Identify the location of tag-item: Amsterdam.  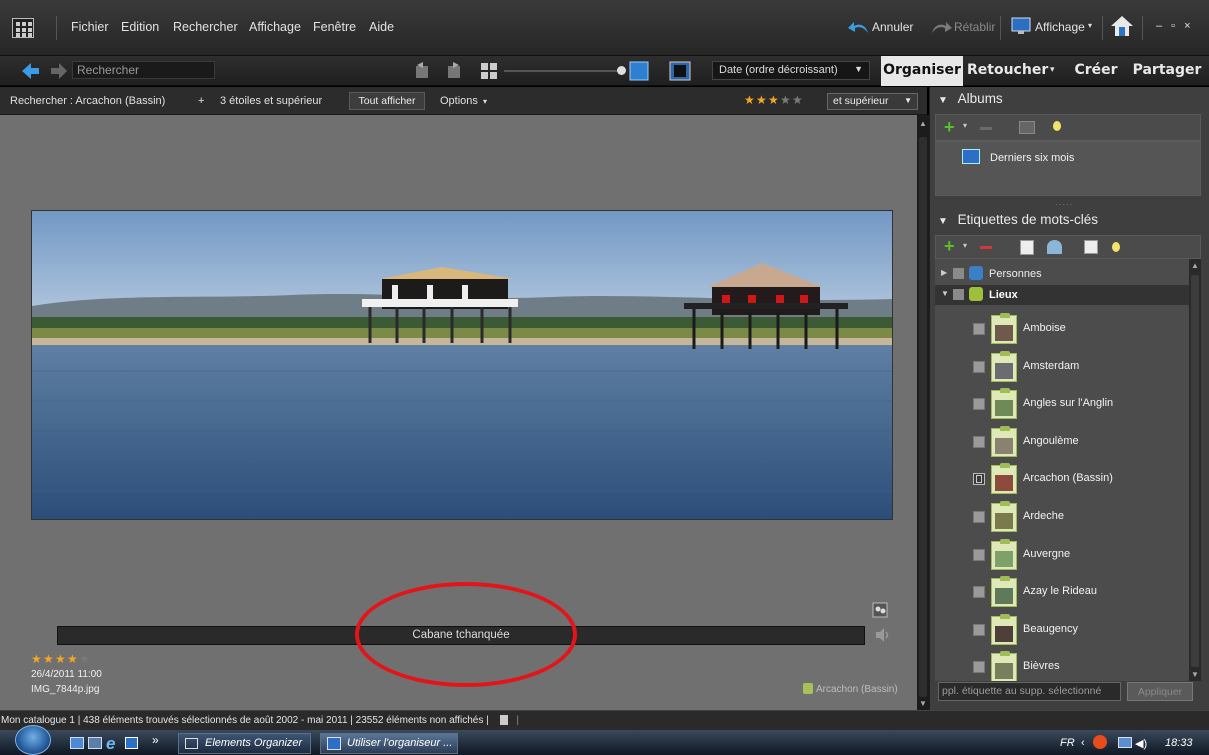
(1063, 367).